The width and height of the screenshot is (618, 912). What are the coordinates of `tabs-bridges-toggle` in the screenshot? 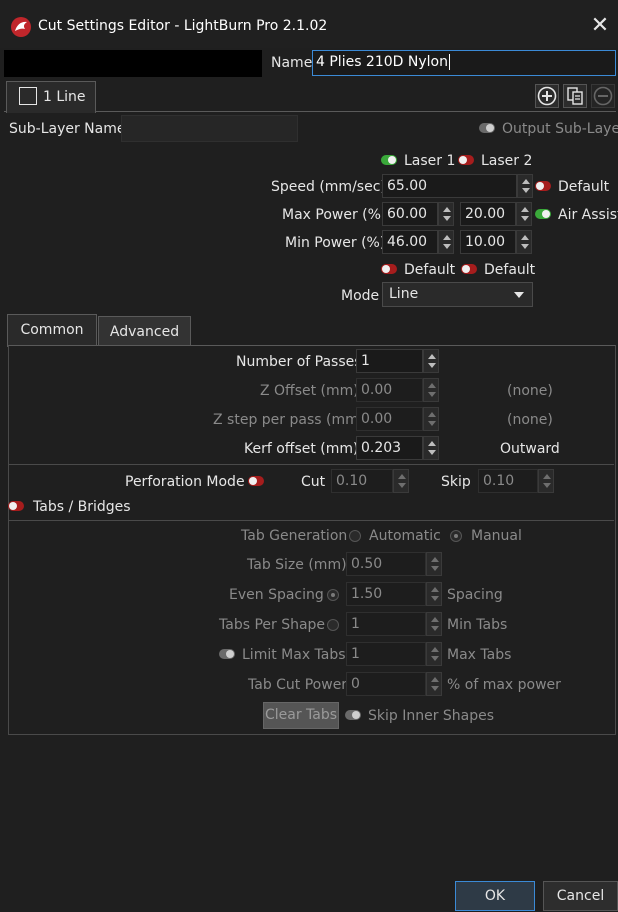 It's located at (16, 506).